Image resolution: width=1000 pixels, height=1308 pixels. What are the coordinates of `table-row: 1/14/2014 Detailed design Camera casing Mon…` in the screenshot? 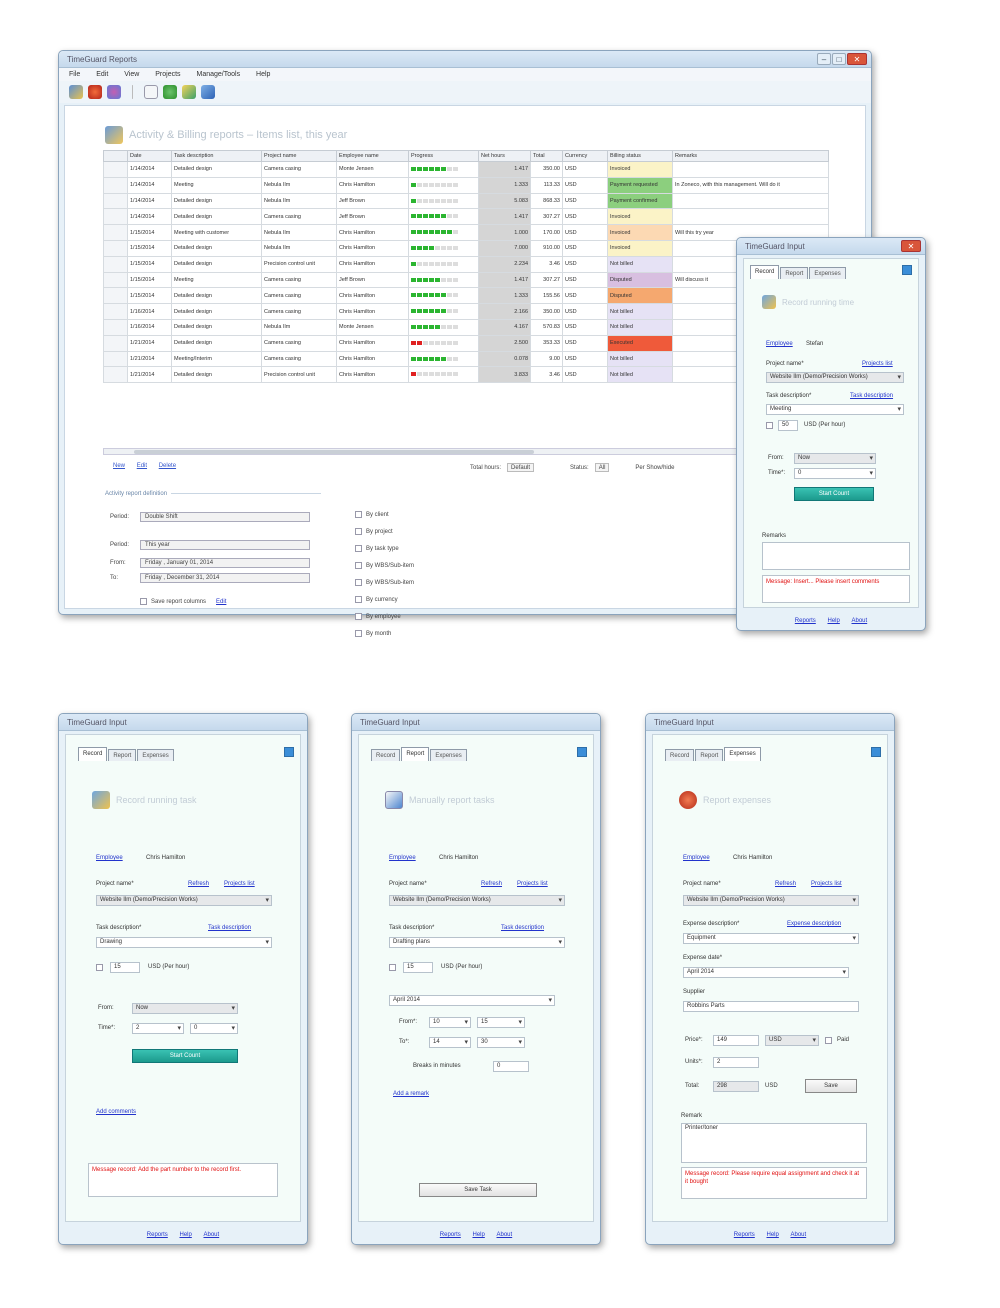 It's located at (466, 169).